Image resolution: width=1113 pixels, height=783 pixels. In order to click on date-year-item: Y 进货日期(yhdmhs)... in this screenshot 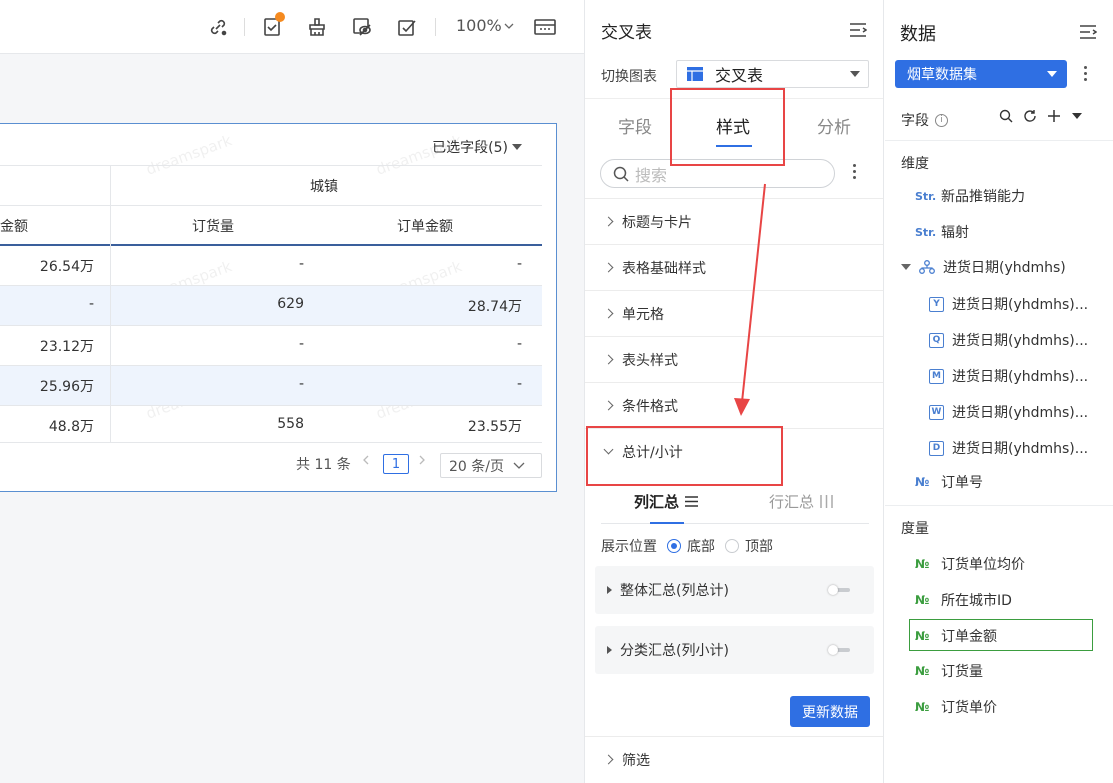, I will do `click(1008, 304)`.